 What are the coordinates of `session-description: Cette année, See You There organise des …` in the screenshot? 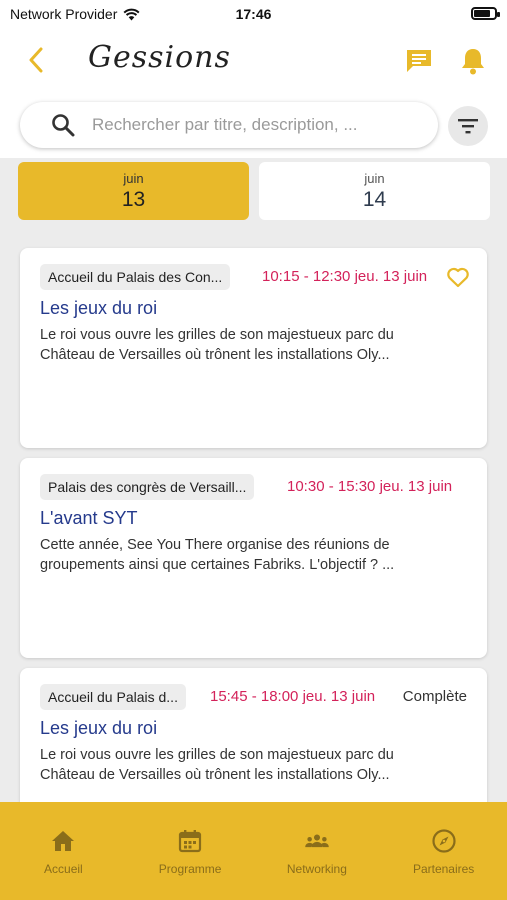 It's located at (255, 555).